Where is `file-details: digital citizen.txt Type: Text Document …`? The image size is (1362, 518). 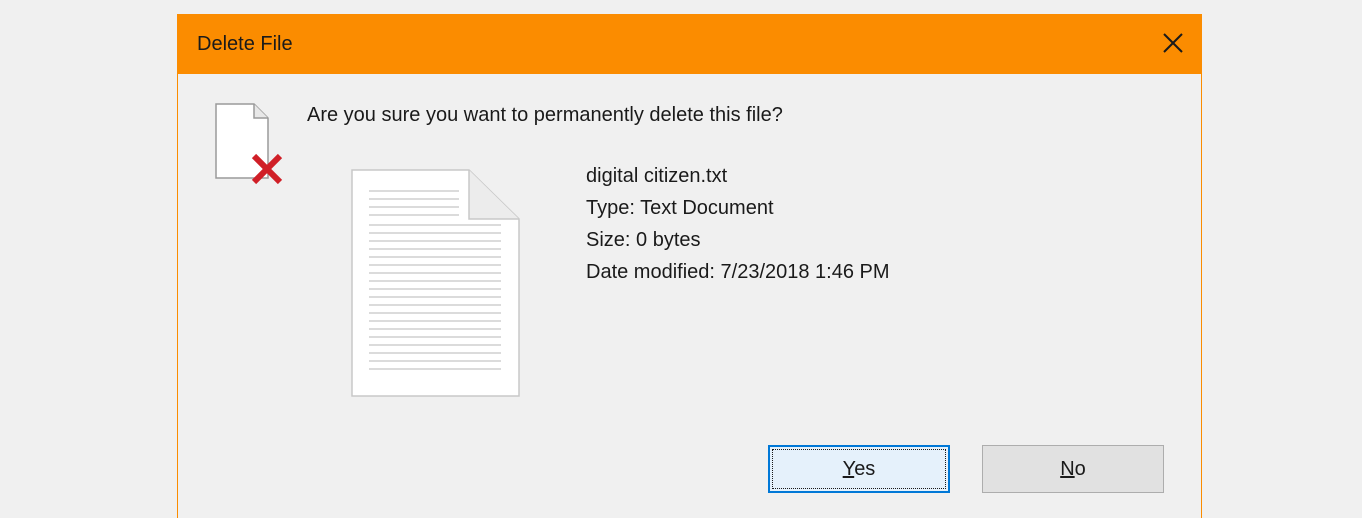 file-details: digital citizen.txt Type: Text Document … is located at coordinates (738, 224).